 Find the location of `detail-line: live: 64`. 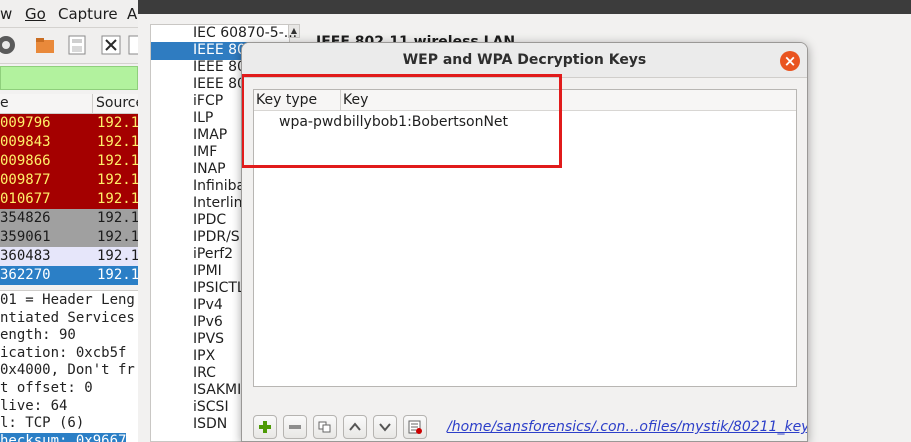

detail-line: live: 64 is located at coordinates (33, 406).